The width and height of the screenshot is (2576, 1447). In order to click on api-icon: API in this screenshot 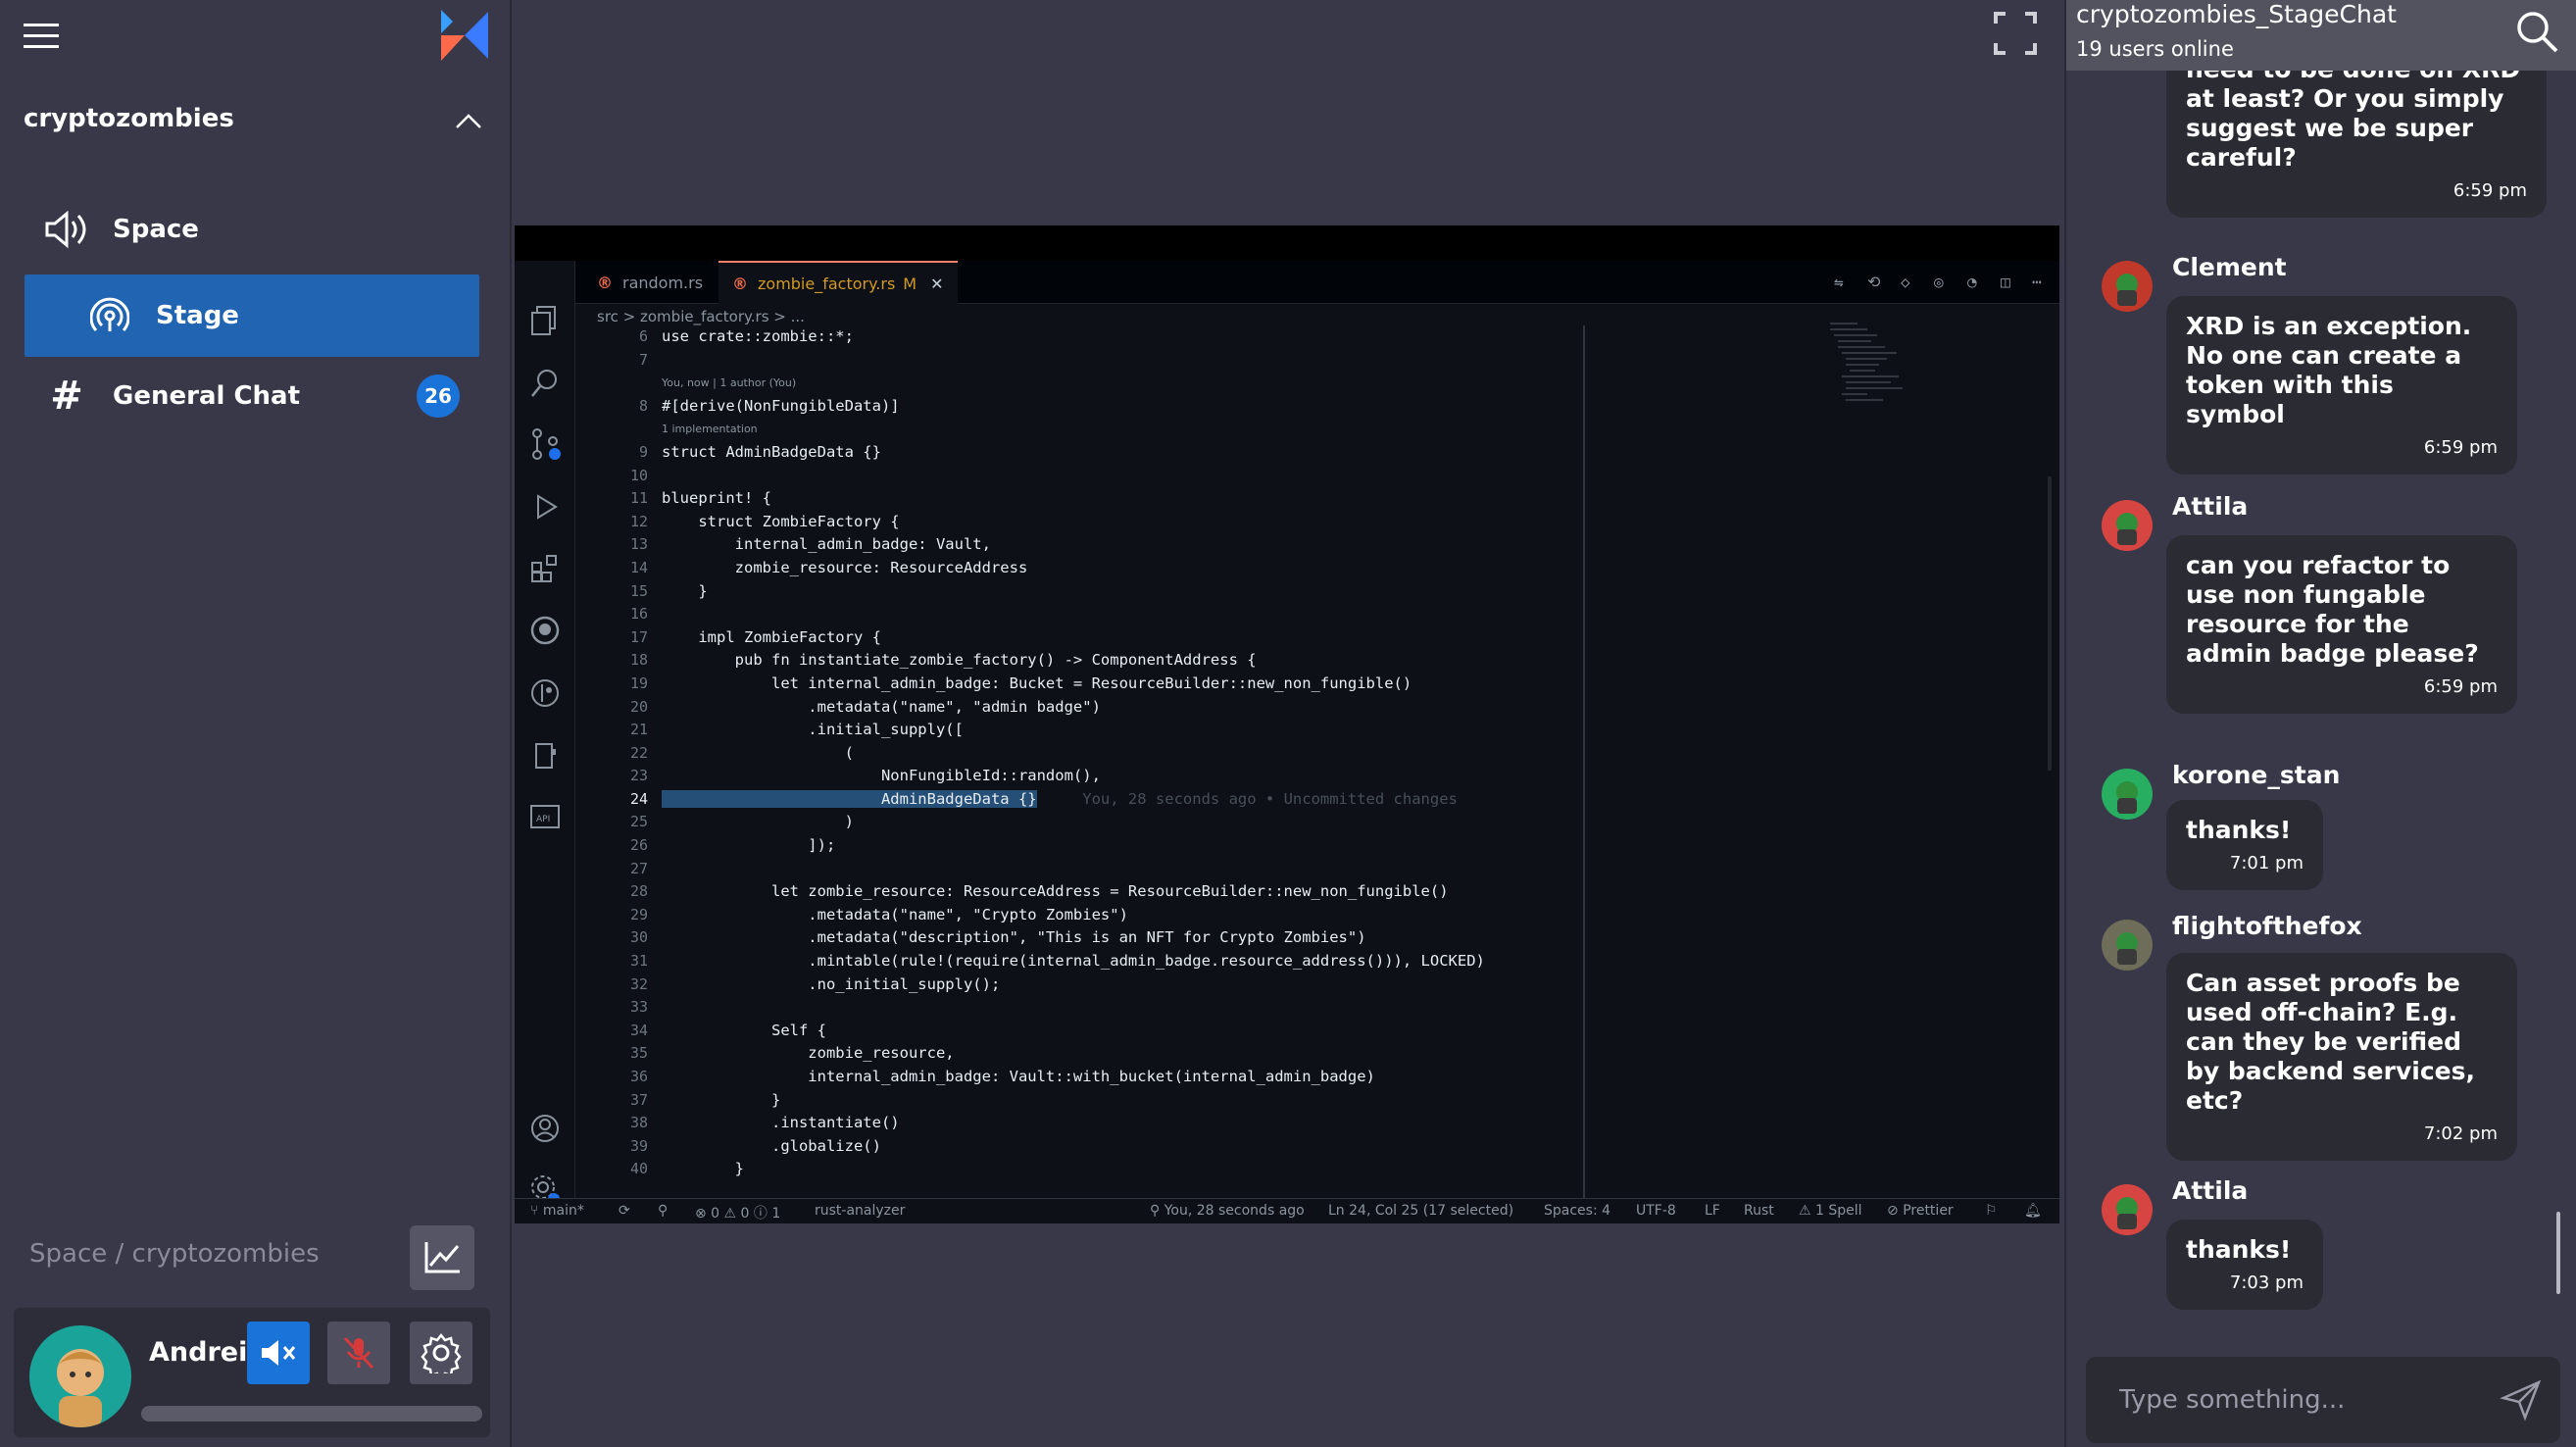, I will do `click(545, 817)`.